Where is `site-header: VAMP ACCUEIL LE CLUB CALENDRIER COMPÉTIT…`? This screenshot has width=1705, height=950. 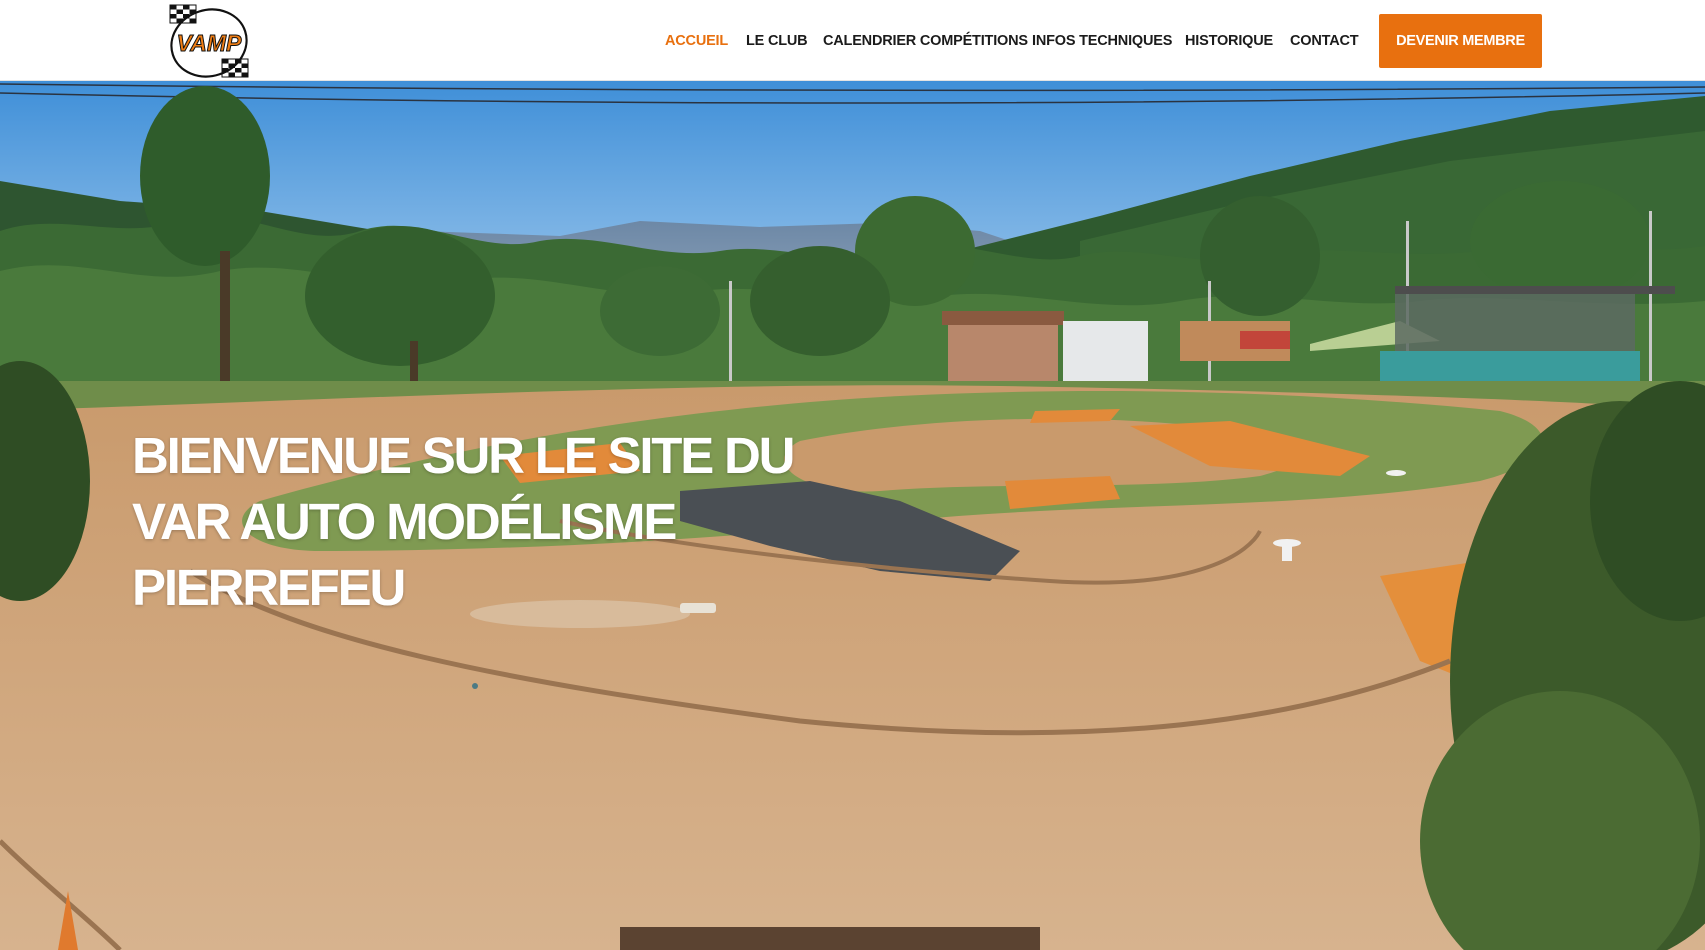 site-header: VAMP ACCUEIL LE CLUB CALENDRIER COMPÉTIT… is located at coordinates (852, 40).